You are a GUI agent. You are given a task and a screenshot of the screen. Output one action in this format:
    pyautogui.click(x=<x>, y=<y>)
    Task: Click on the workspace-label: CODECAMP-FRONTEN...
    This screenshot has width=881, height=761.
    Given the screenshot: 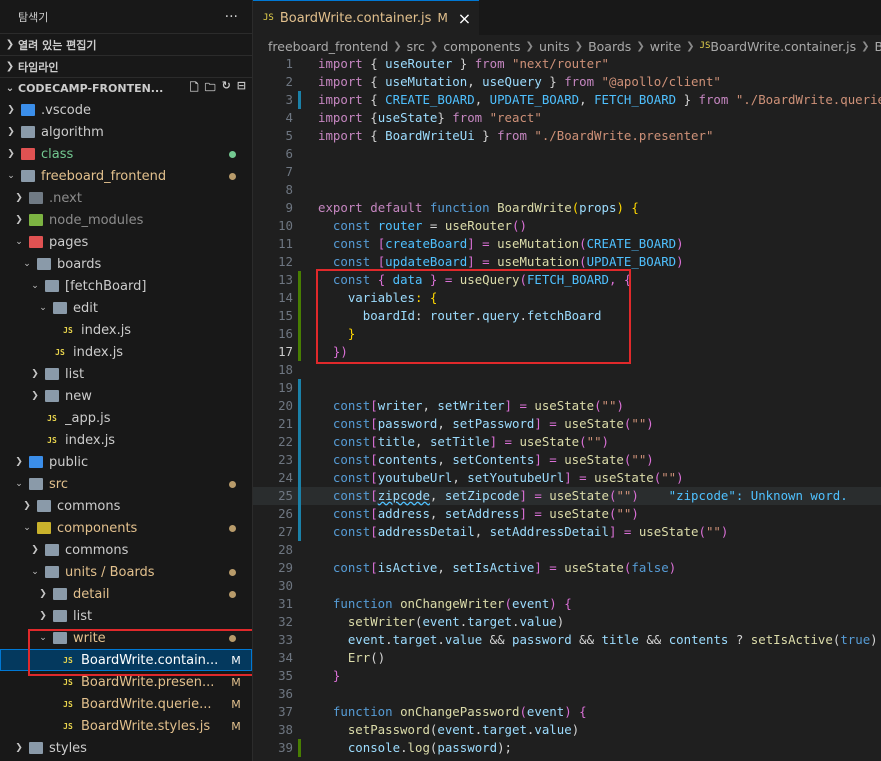 What is the action you would take?
    pyautogui.click(x=91, y=88)
    